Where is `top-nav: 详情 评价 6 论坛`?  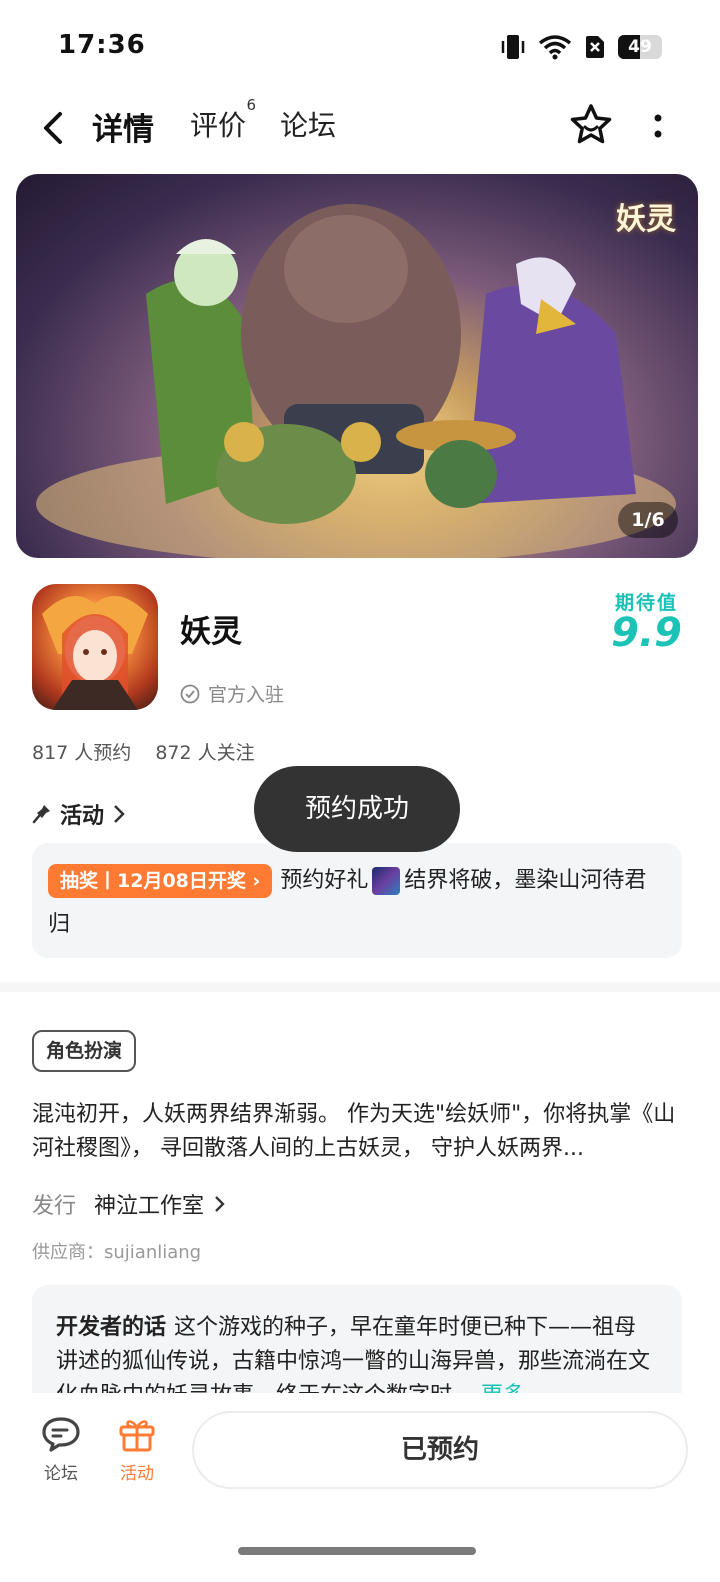
top-nav: 详情 评价 6 论坛 is located at coordinates (360, 130).